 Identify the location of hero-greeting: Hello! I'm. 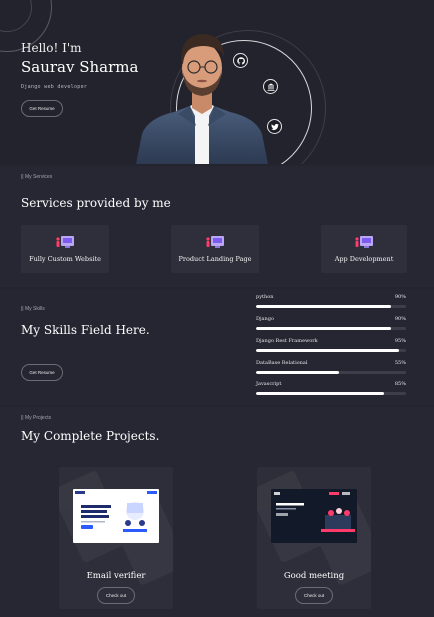
(51, 48).